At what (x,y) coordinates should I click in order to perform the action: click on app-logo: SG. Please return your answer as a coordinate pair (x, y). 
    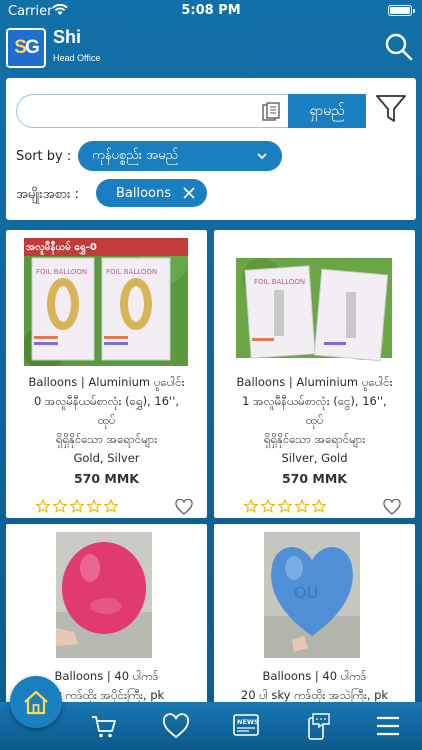
    Looking at the image, I should click on (26, 48).